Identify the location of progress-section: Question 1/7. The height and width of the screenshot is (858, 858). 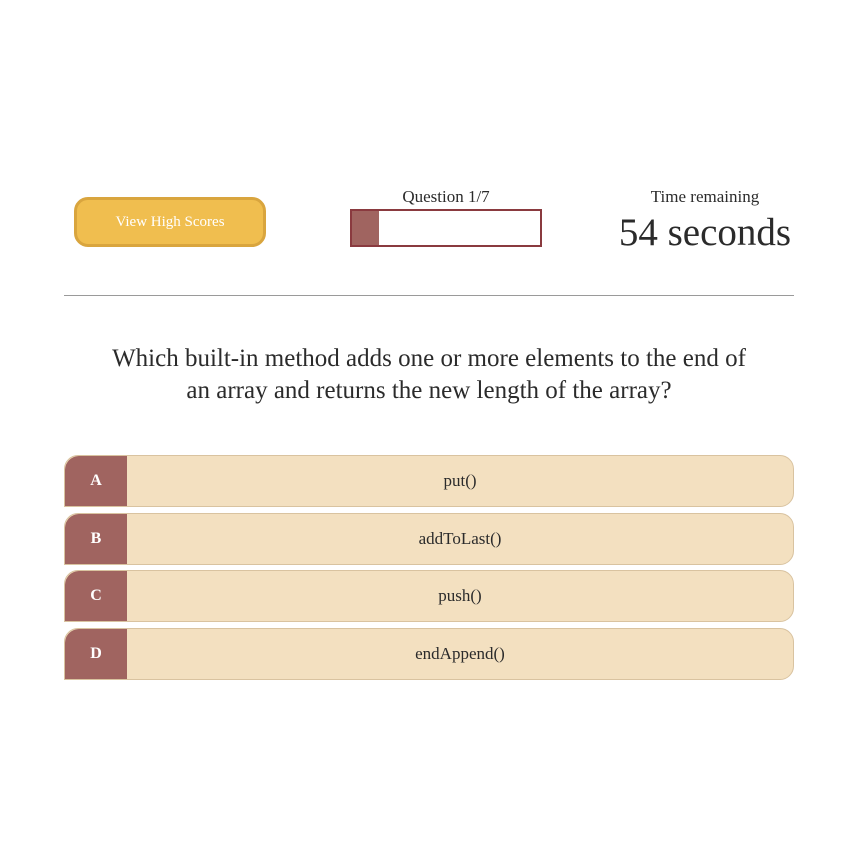
(446, 216).